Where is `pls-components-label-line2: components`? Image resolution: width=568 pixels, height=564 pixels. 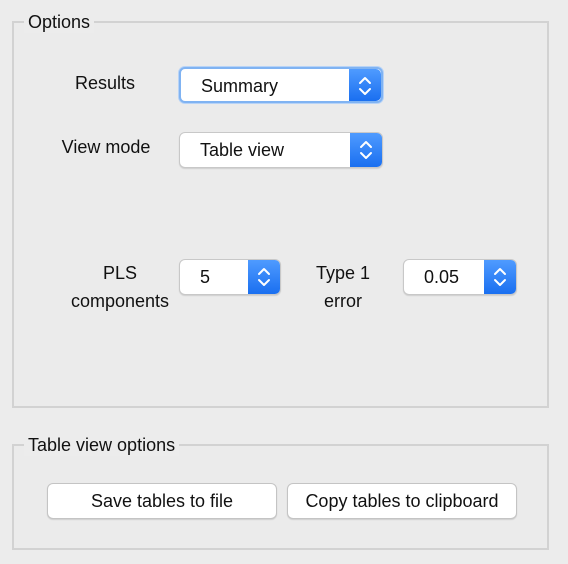
pls-components-label-line2: components is located at coordinates (120, 301).